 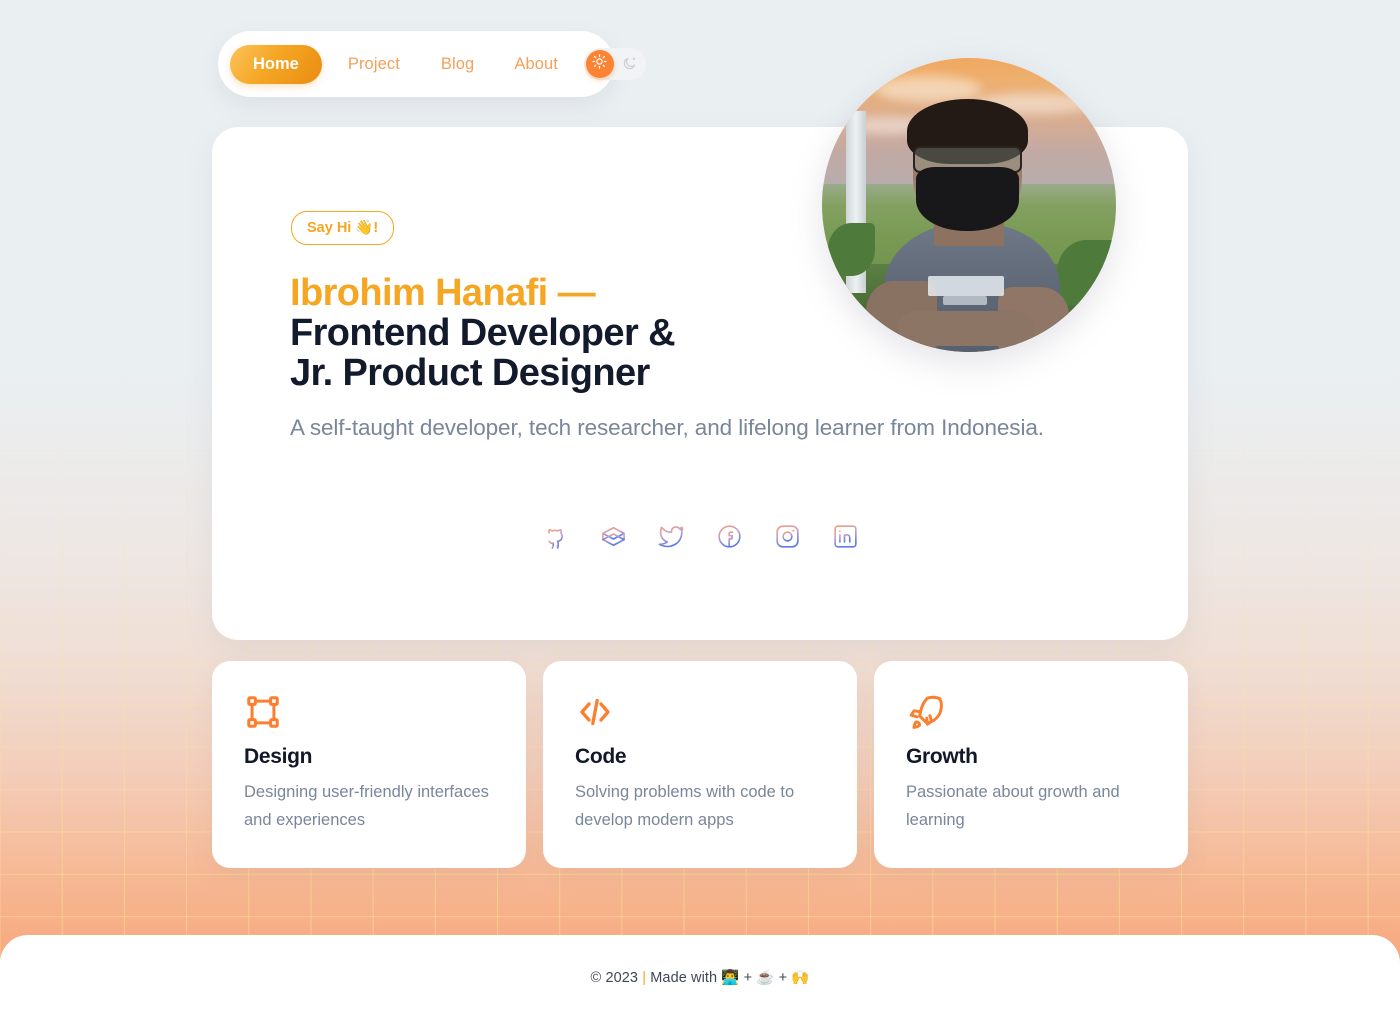 I want to click on feature-title: Growth, so click(x=942, y=756).